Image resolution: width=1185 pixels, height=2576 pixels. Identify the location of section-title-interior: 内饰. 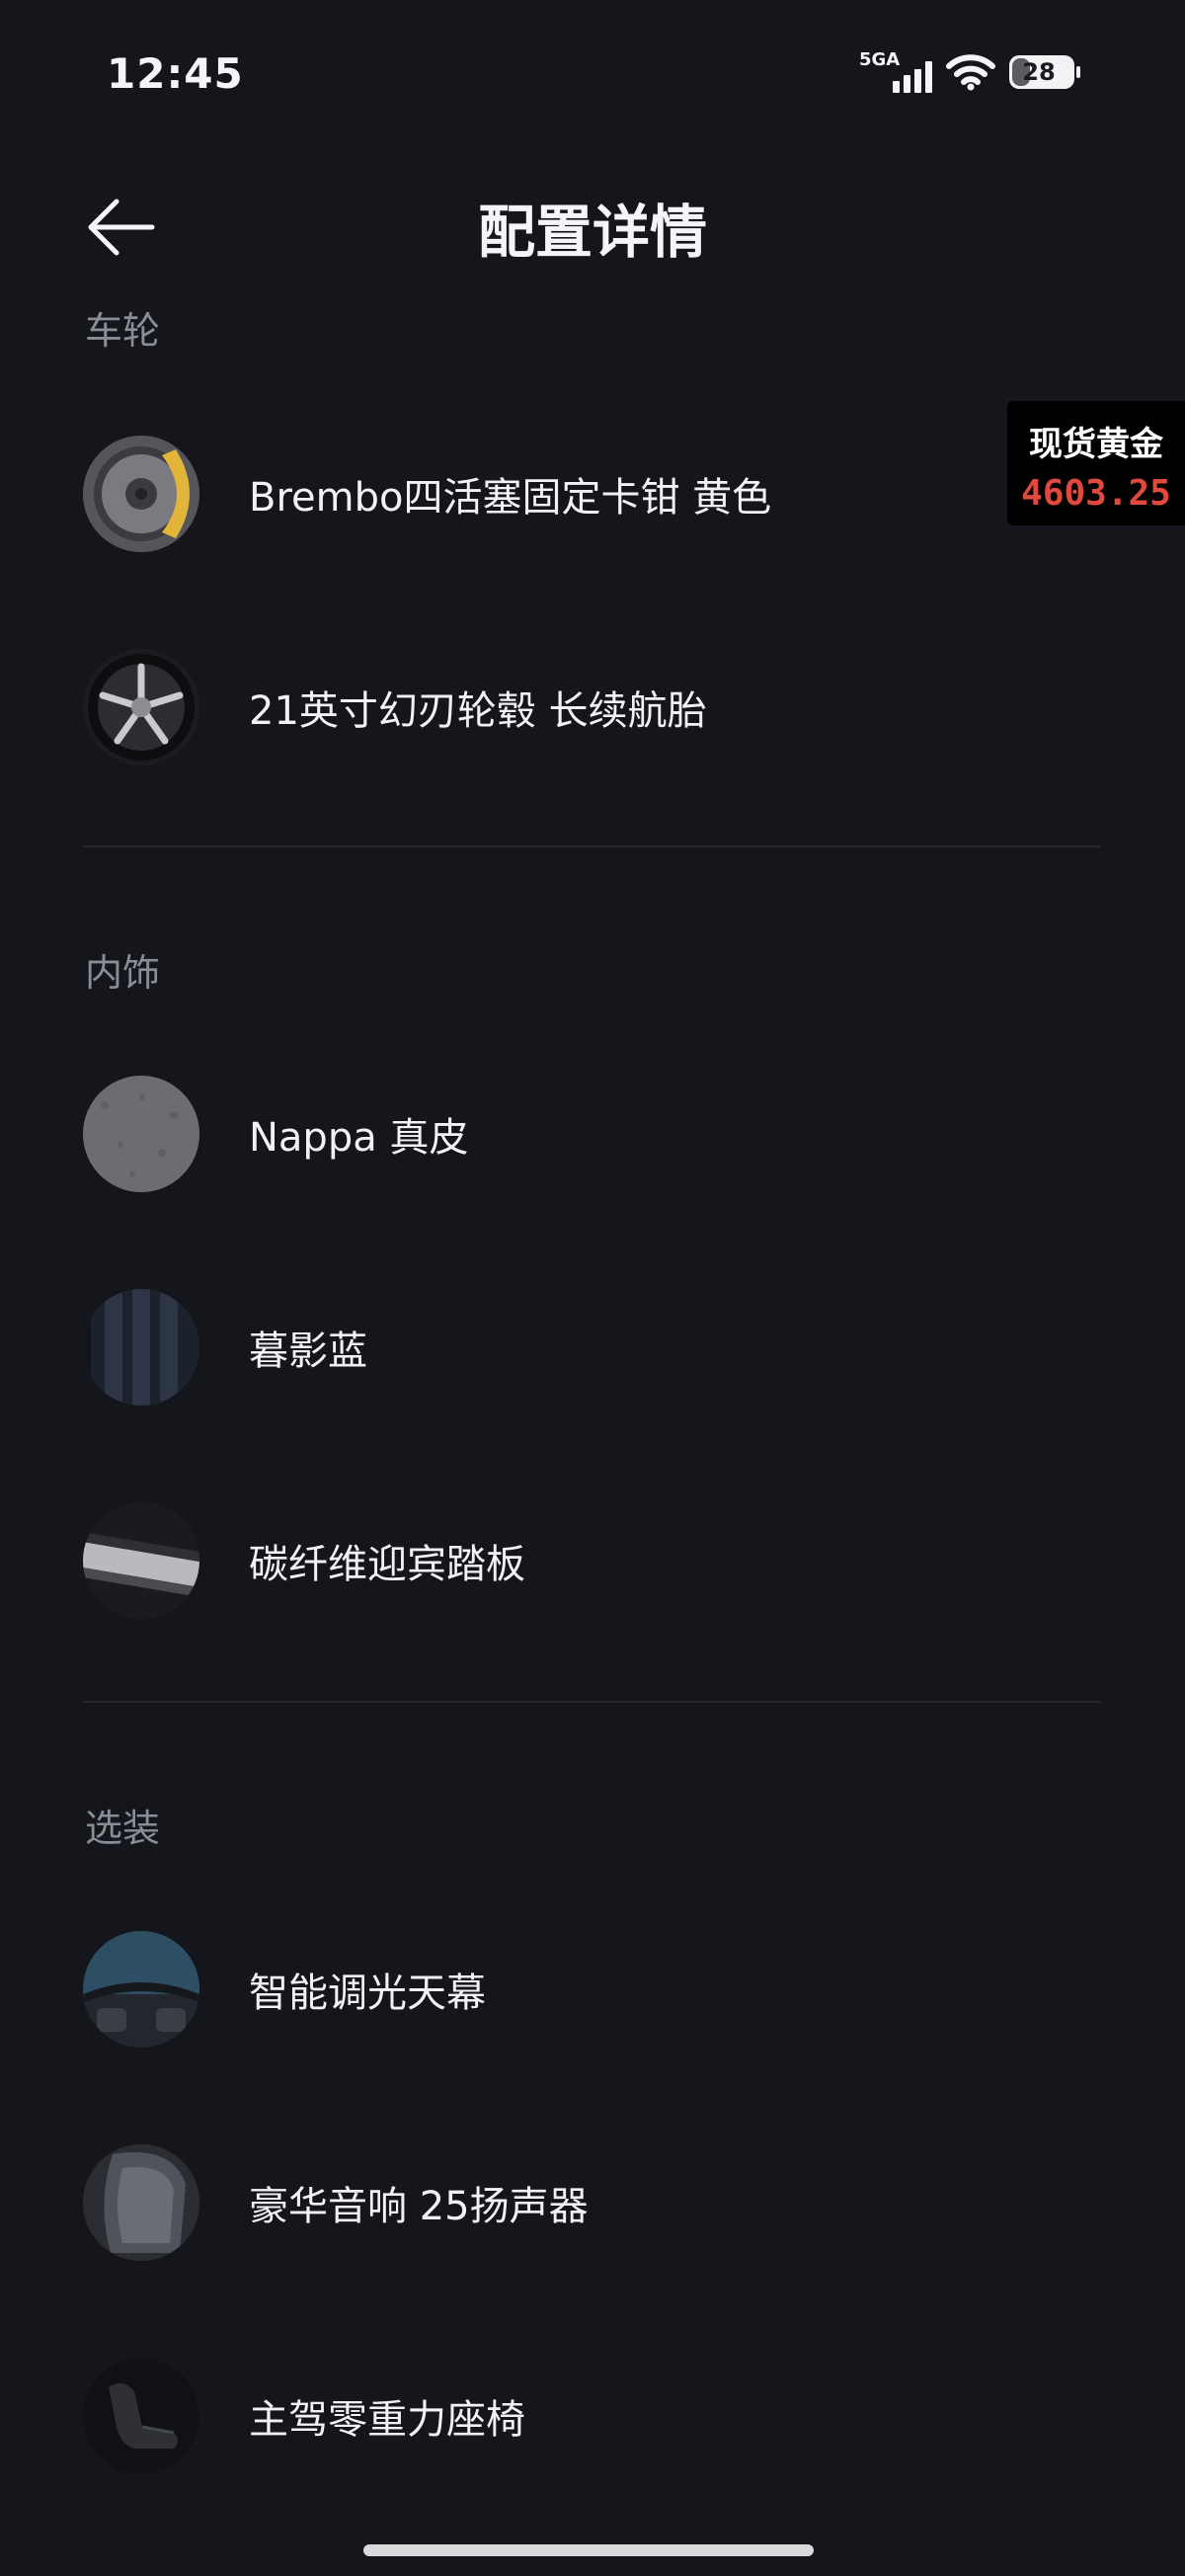
(123, 973).